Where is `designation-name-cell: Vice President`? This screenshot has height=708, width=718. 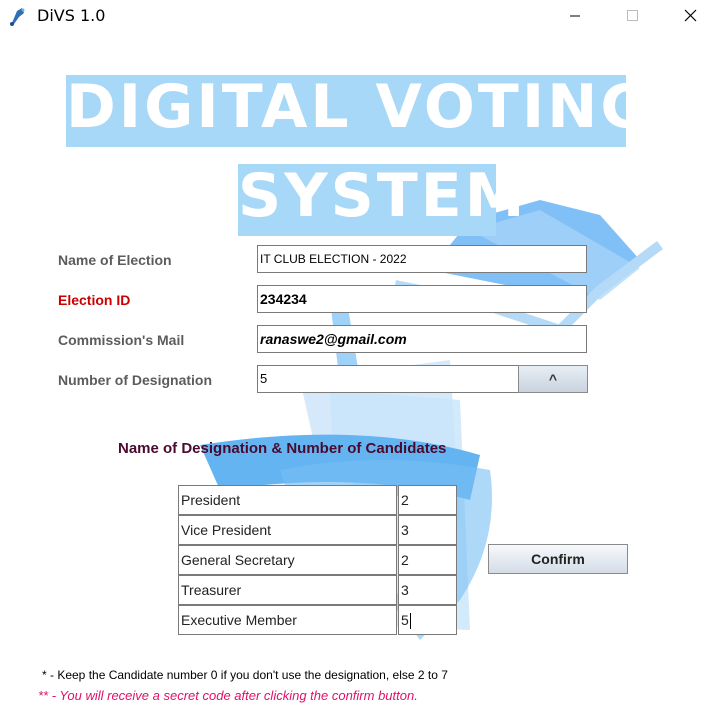
designation-name-cell: Vice President is located at coordinates (287, 530).